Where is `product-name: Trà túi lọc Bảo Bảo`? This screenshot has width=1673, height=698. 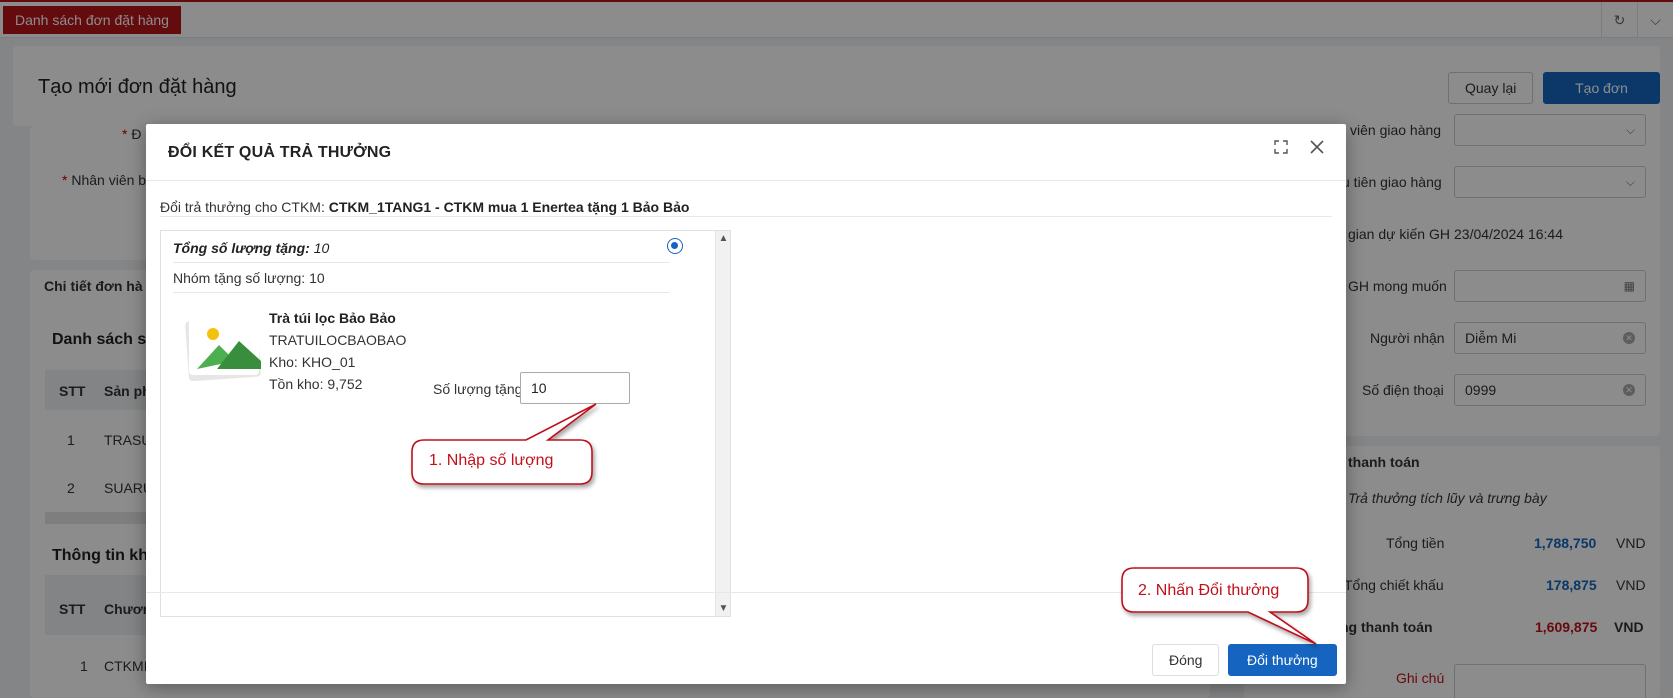
product-name: Trà túi lọc Bảo Bảo is located at coordinates (332, 318).